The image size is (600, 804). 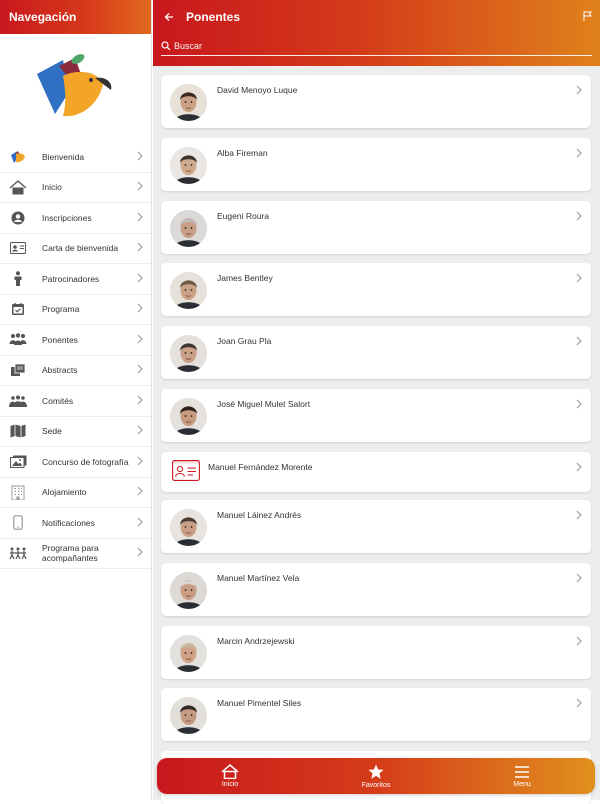 I want to click on nav-item-1: Bienvenida, so click(x=75, y=157).